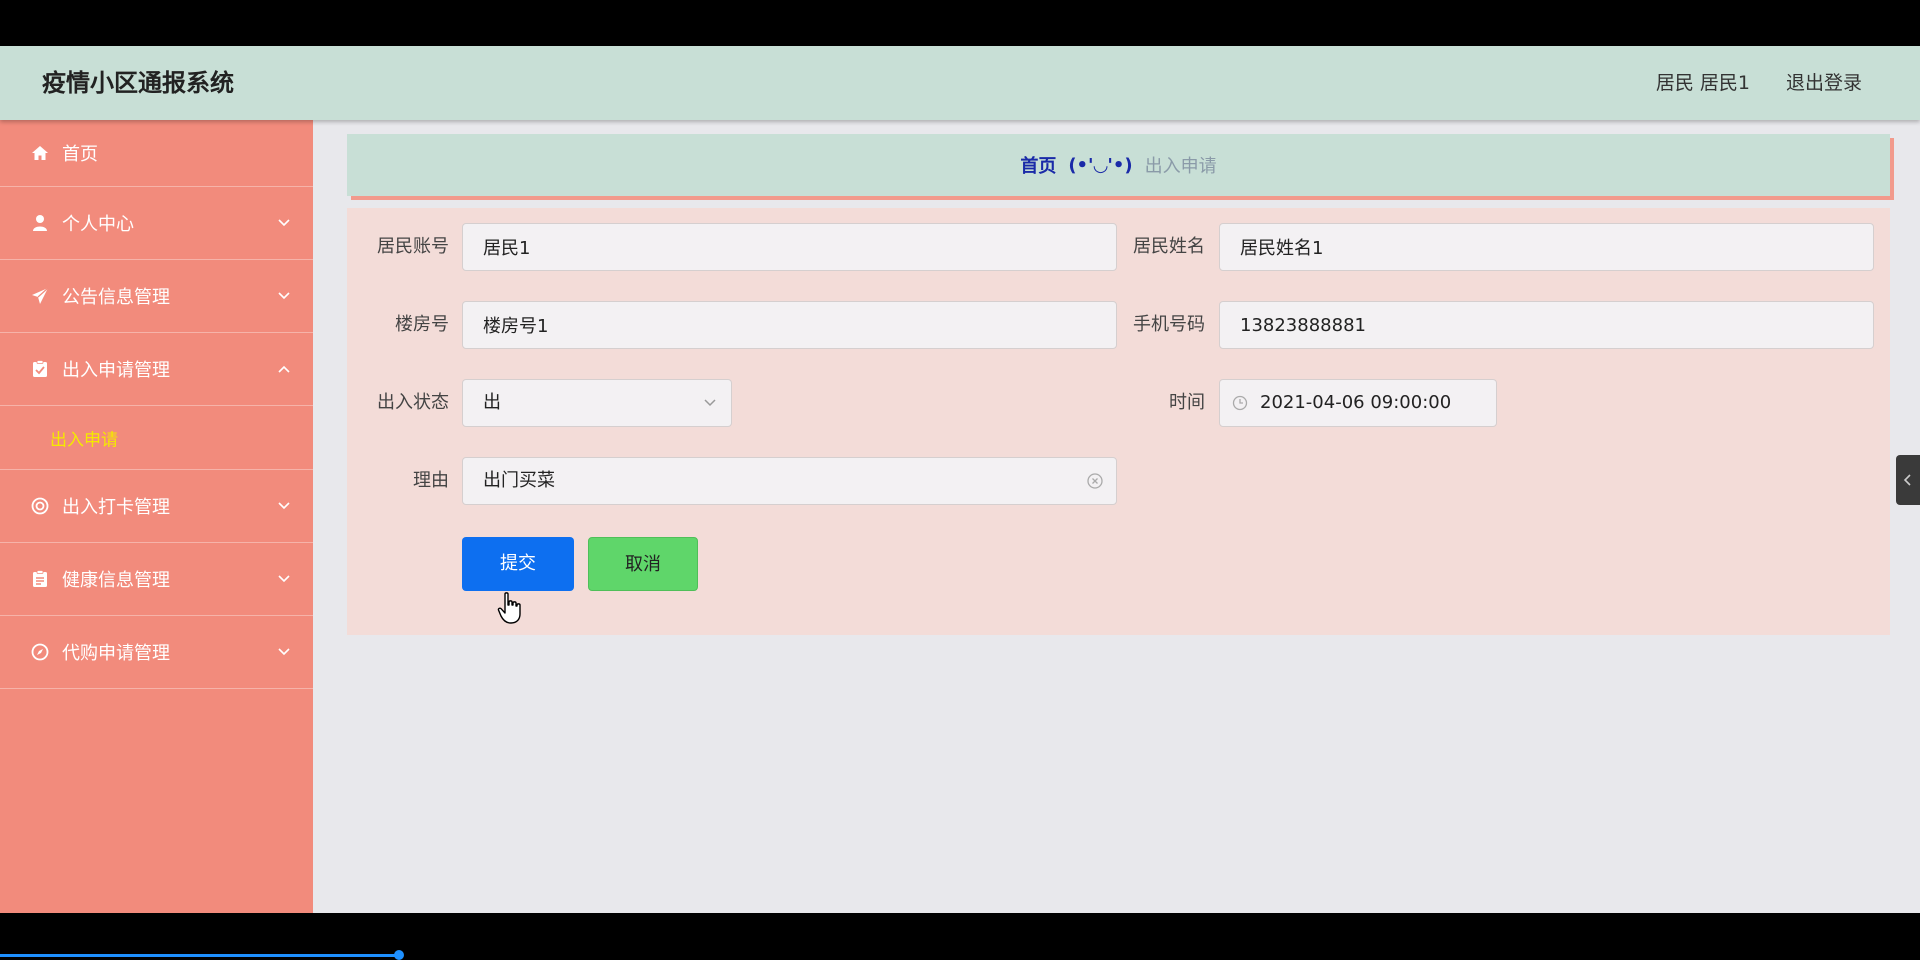 This screenshot has width=1920, height=960. Describe the element at coordinates (116, 370) in the screenshot. I see `sidebar-item-label: 出入申请管理` at that location.